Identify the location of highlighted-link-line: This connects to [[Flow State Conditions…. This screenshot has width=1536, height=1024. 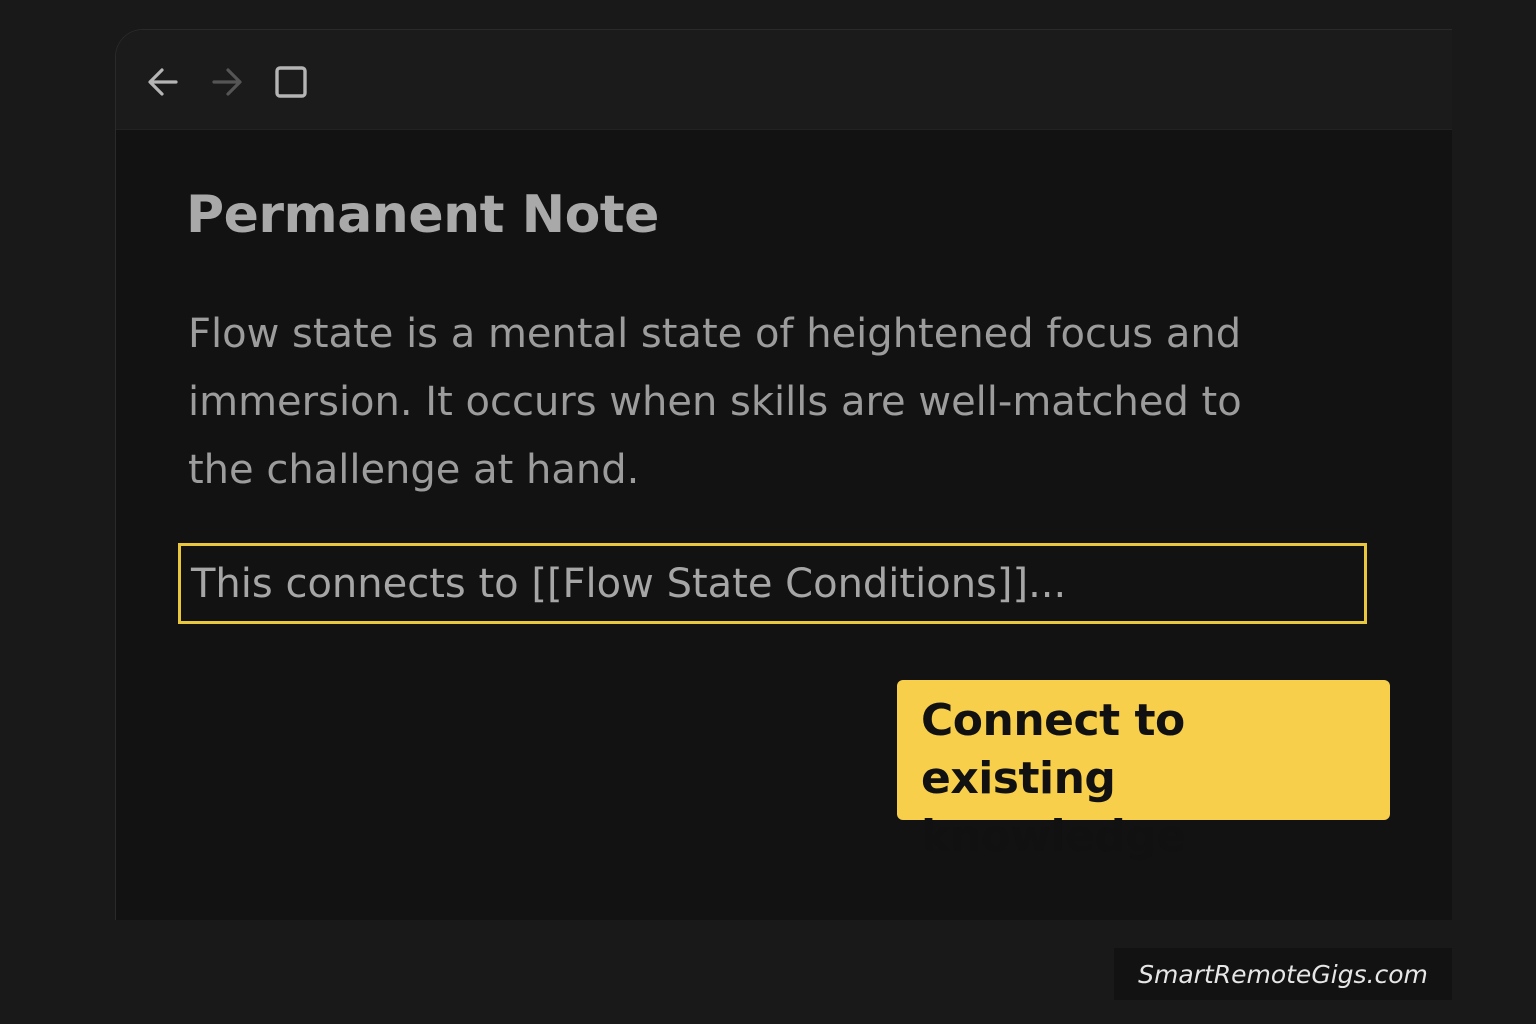
(772, 583).